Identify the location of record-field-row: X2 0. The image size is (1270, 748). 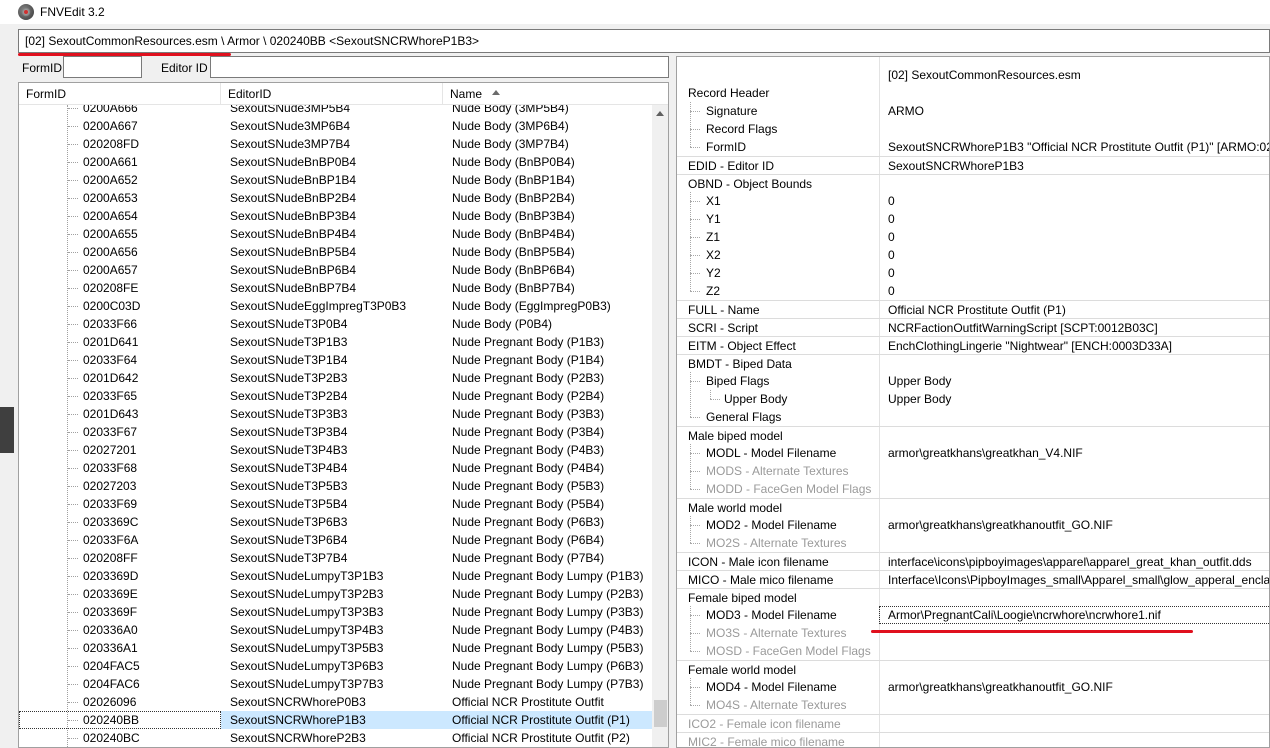
(973, 255).